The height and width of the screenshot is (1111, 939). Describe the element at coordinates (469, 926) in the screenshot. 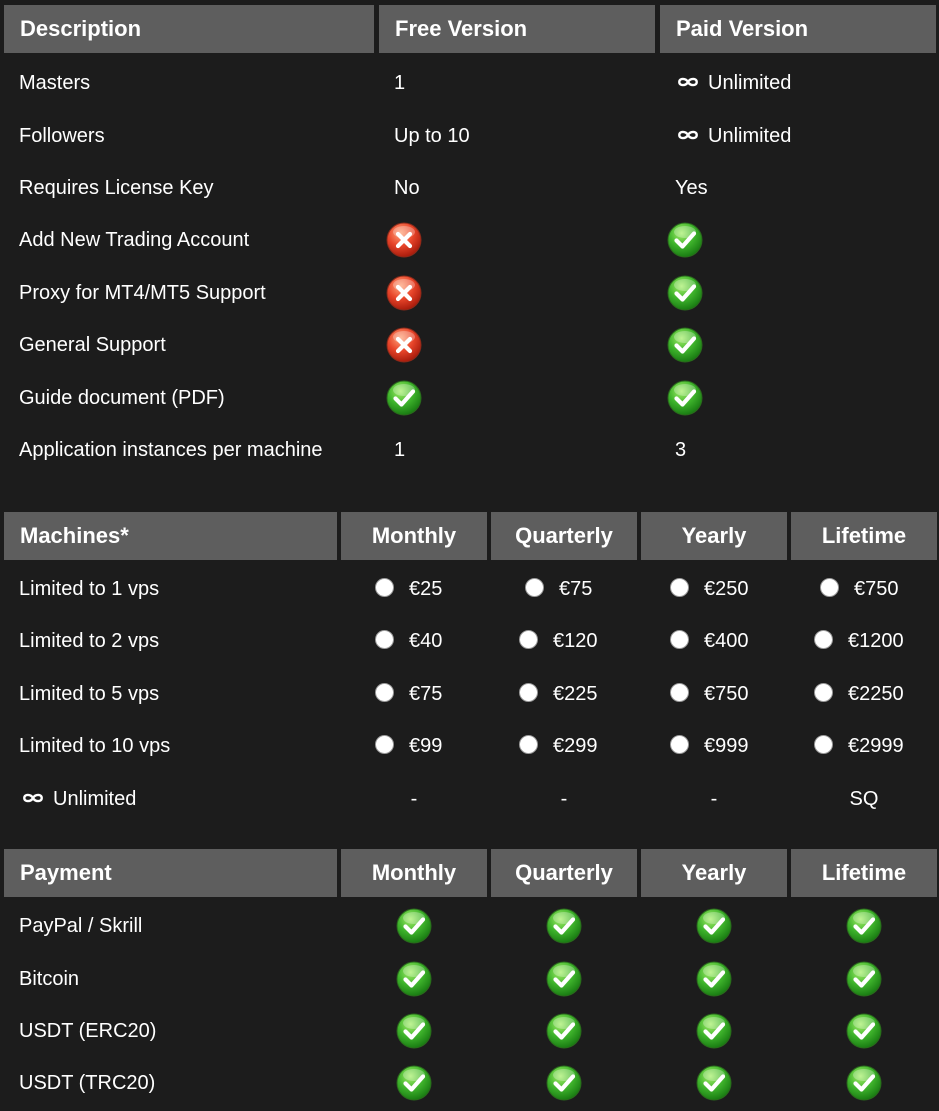

I see `payment-row-paypal-skrill: PayPal / Skrill` at that location.